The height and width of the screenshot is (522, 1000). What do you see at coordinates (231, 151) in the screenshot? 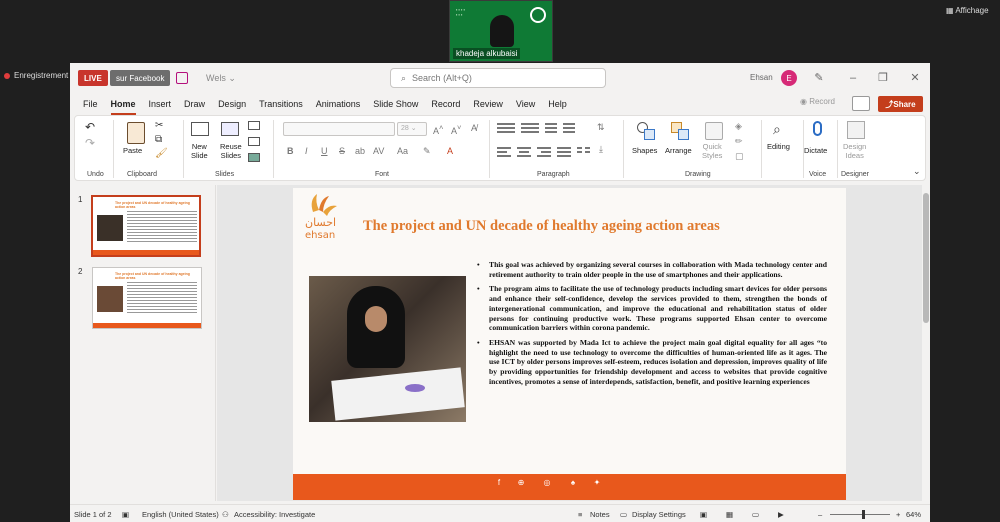
I see `reuse-slides-button: Reuse Slides` at bounding box center [231, 151].